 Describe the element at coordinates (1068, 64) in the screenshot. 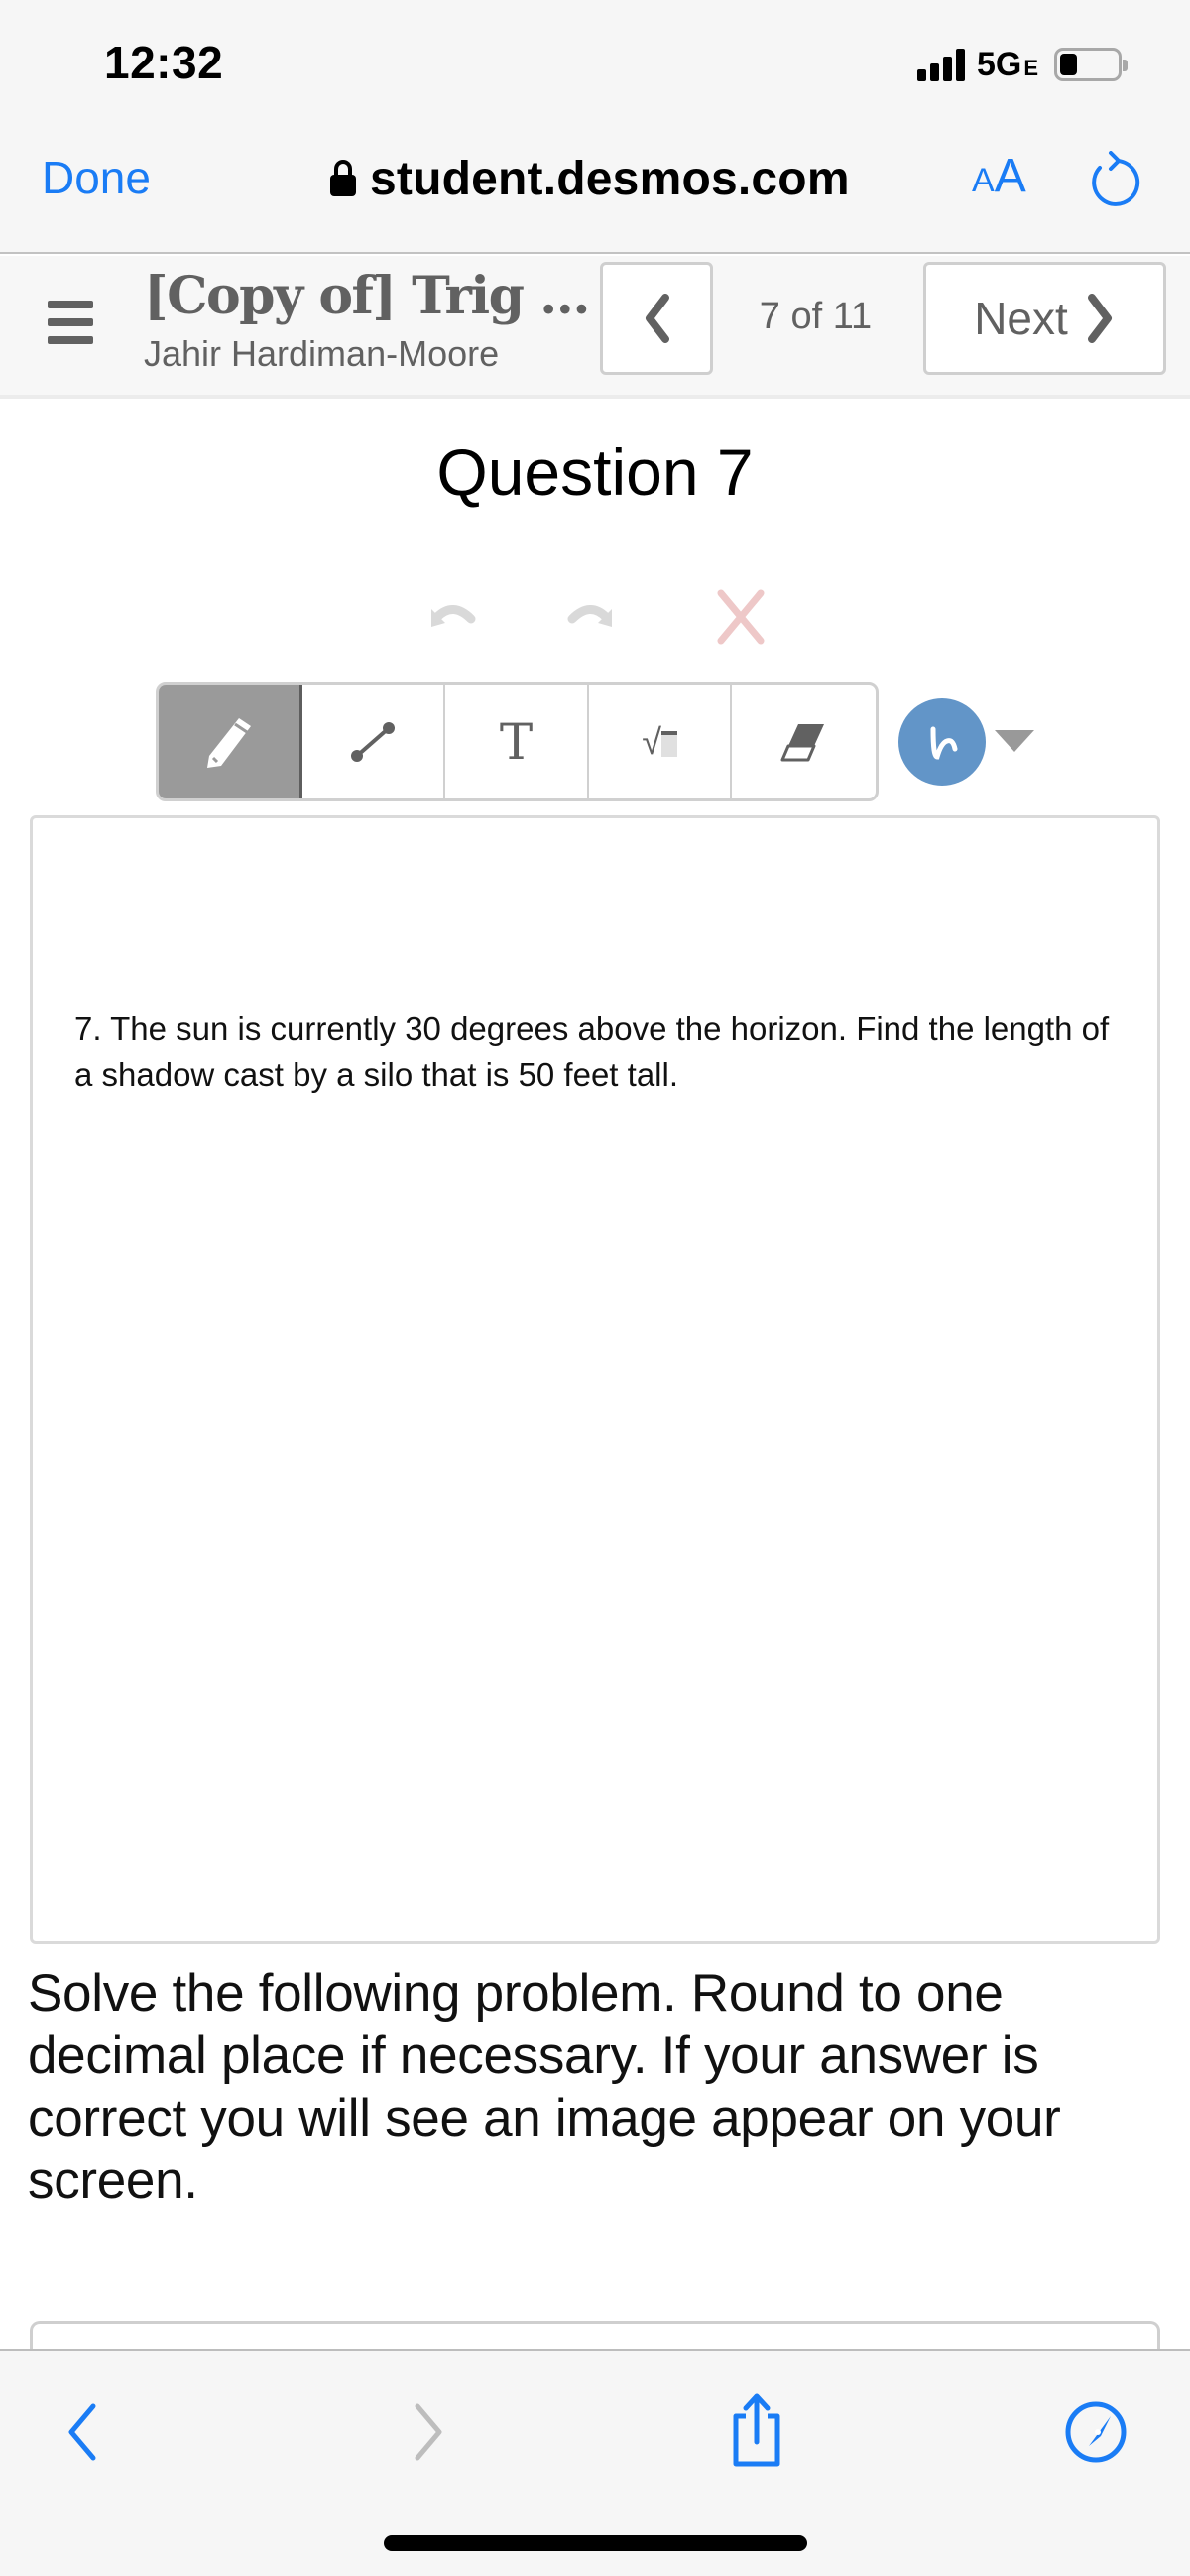

I see `battery-level` at that location.